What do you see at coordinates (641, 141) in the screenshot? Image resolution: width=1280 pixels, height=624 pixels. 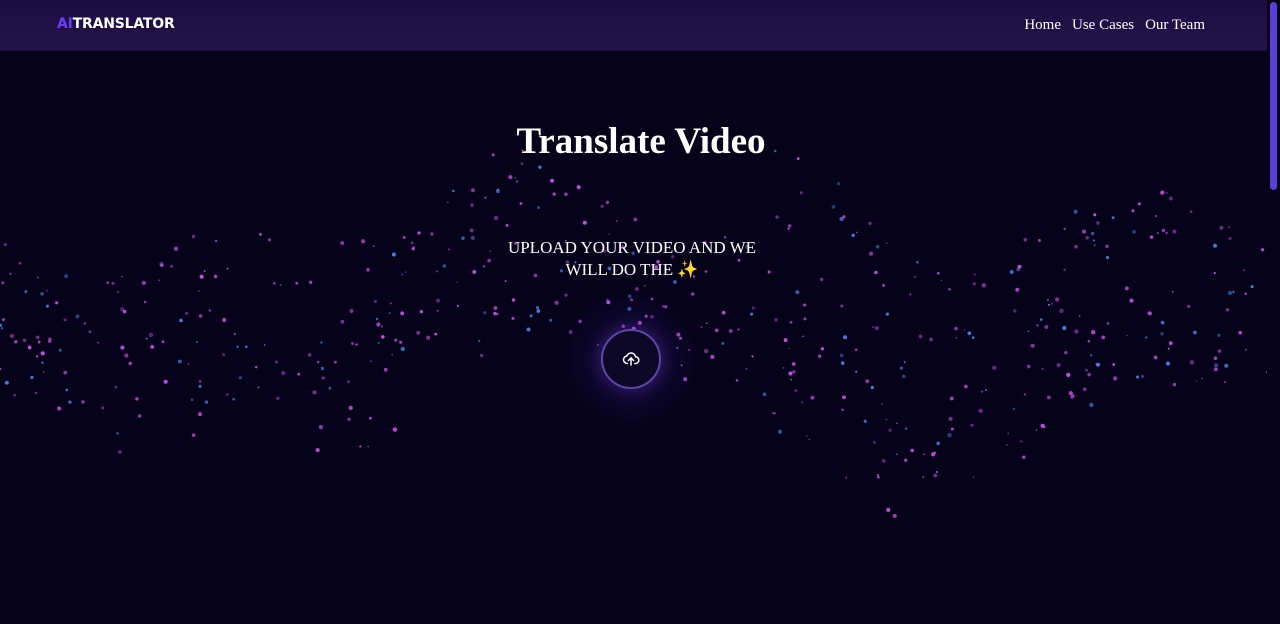 I see `page-title: Translate Video` at bounding box center [641, 141].